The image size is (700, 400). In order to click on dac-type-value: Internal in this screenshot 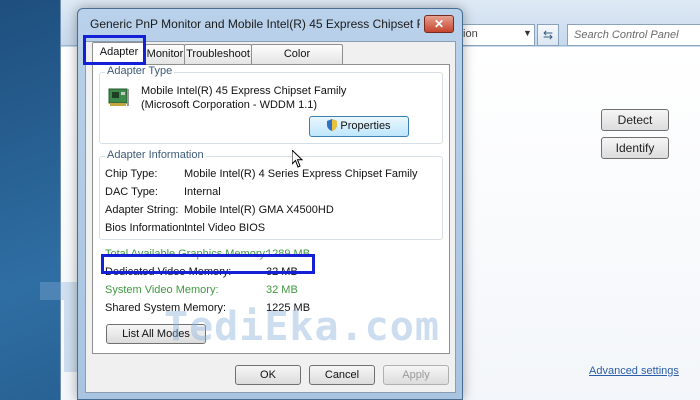, I will do `click(202, 192)`.